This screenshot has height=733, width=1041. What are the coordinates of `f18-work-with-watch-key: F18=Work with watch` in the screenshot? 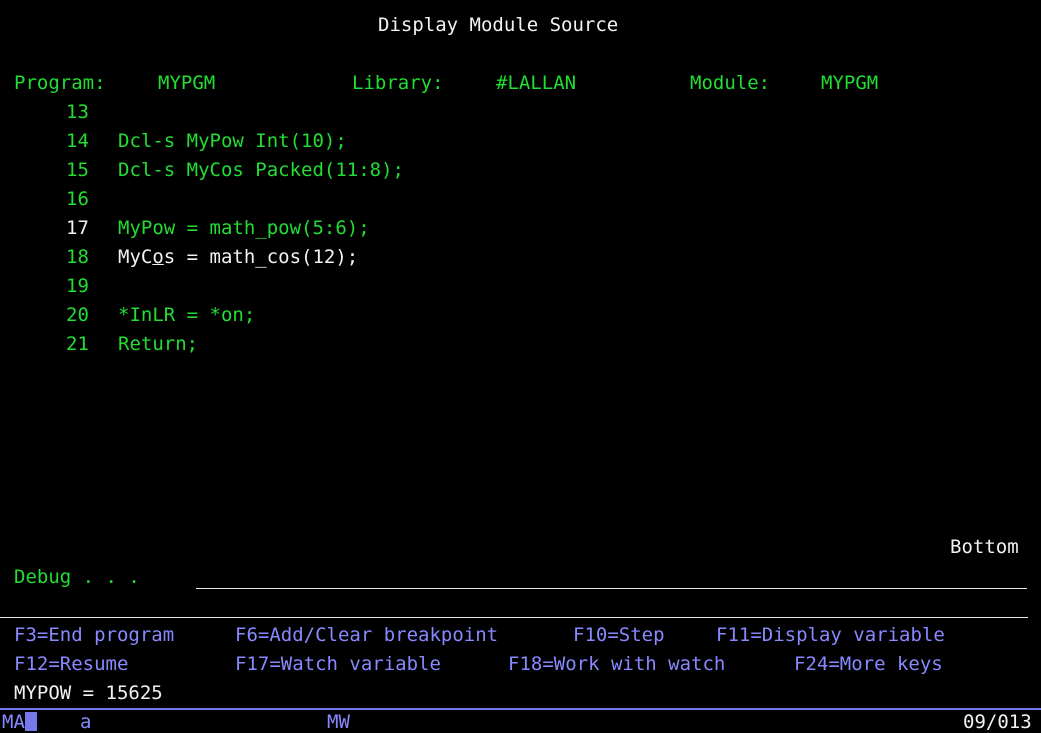 It's located at (616, 664).